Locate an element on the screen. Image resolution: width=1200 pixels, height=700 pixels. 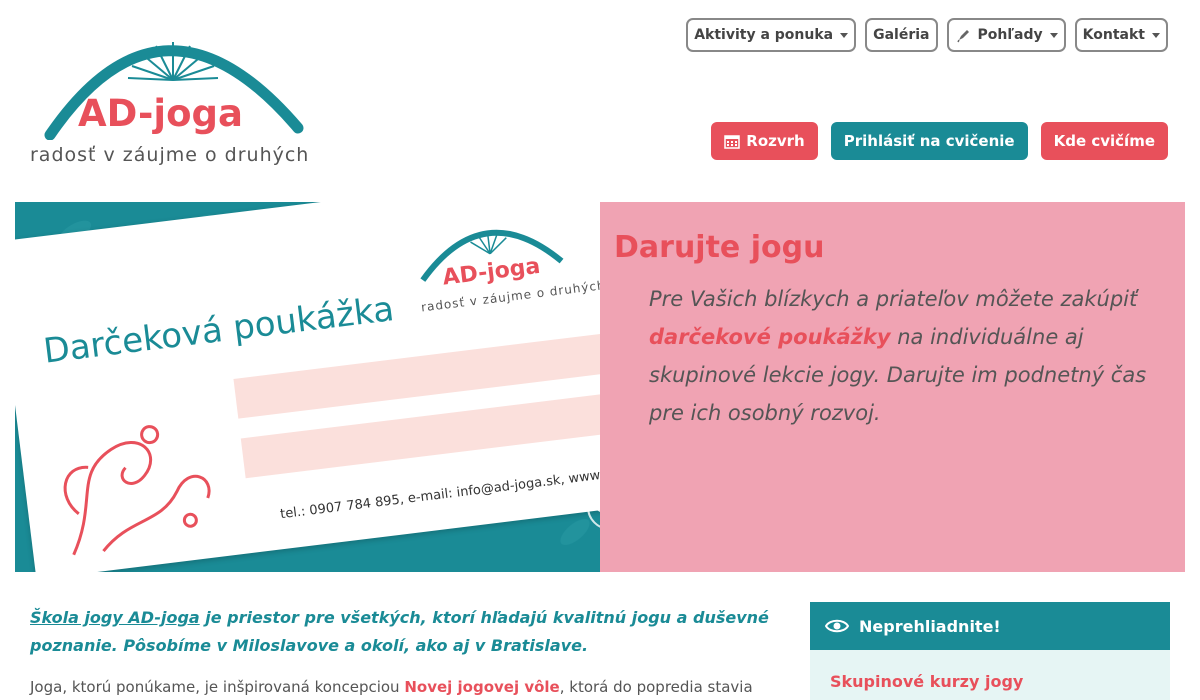
school-link: Škola jogy AD-joga is located at coordinates (115, 617).